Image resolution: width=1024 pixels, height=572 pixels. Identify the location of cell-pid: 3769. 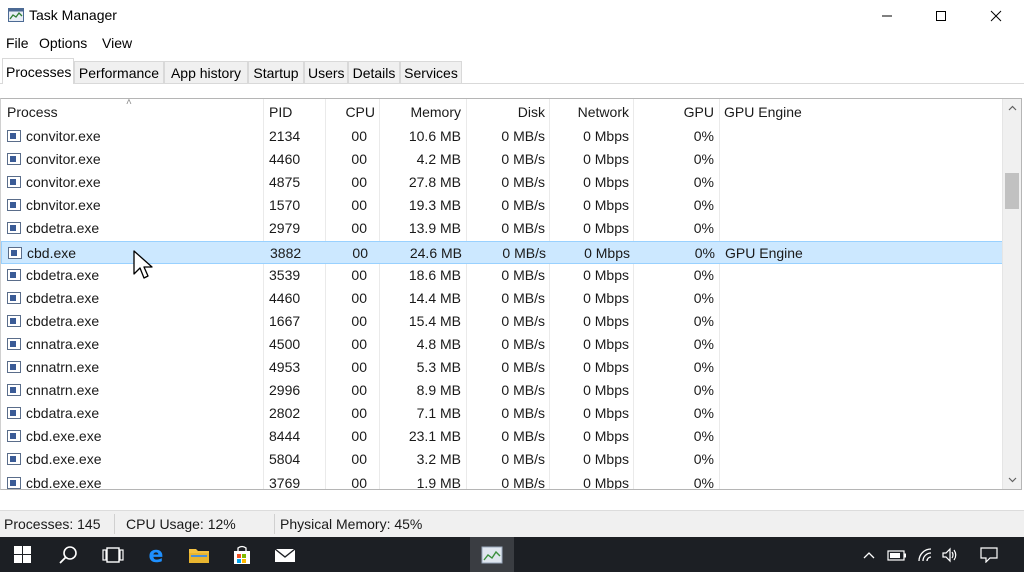
(285, 482).